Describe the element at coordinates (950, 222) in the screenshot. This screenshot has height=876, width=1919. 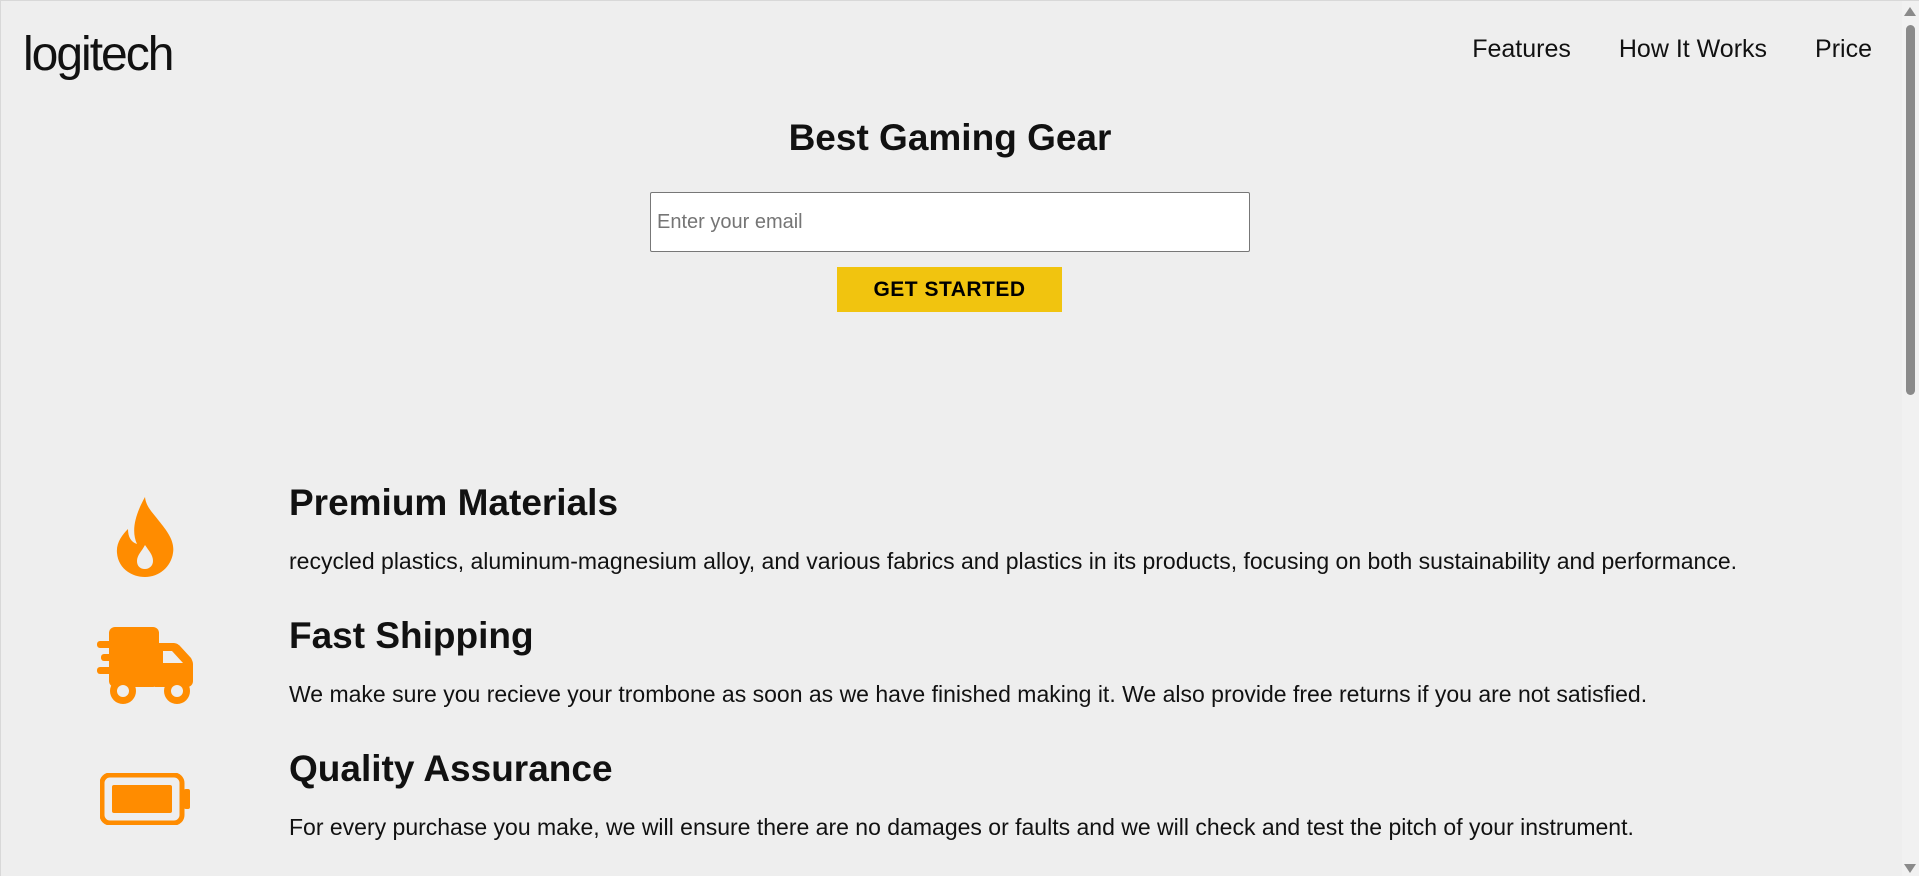
I see `email-input` at that location.